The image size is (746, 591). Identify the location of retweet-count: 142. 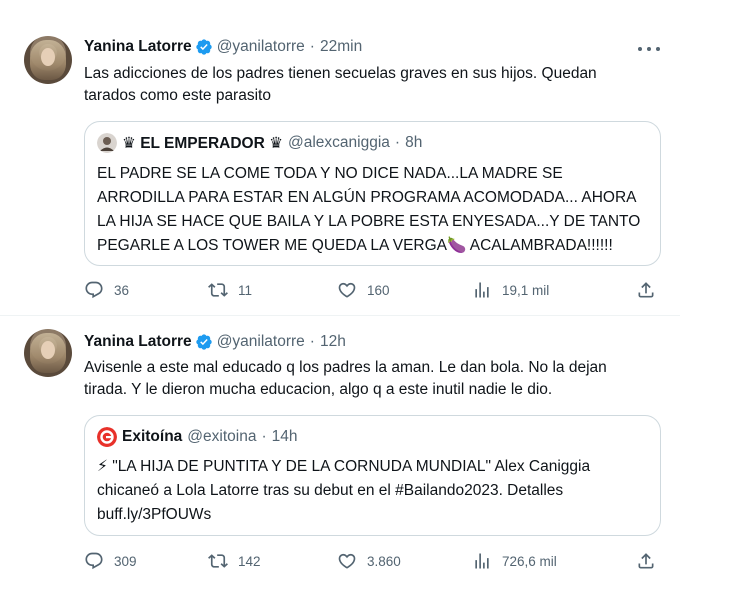
(249, 561).